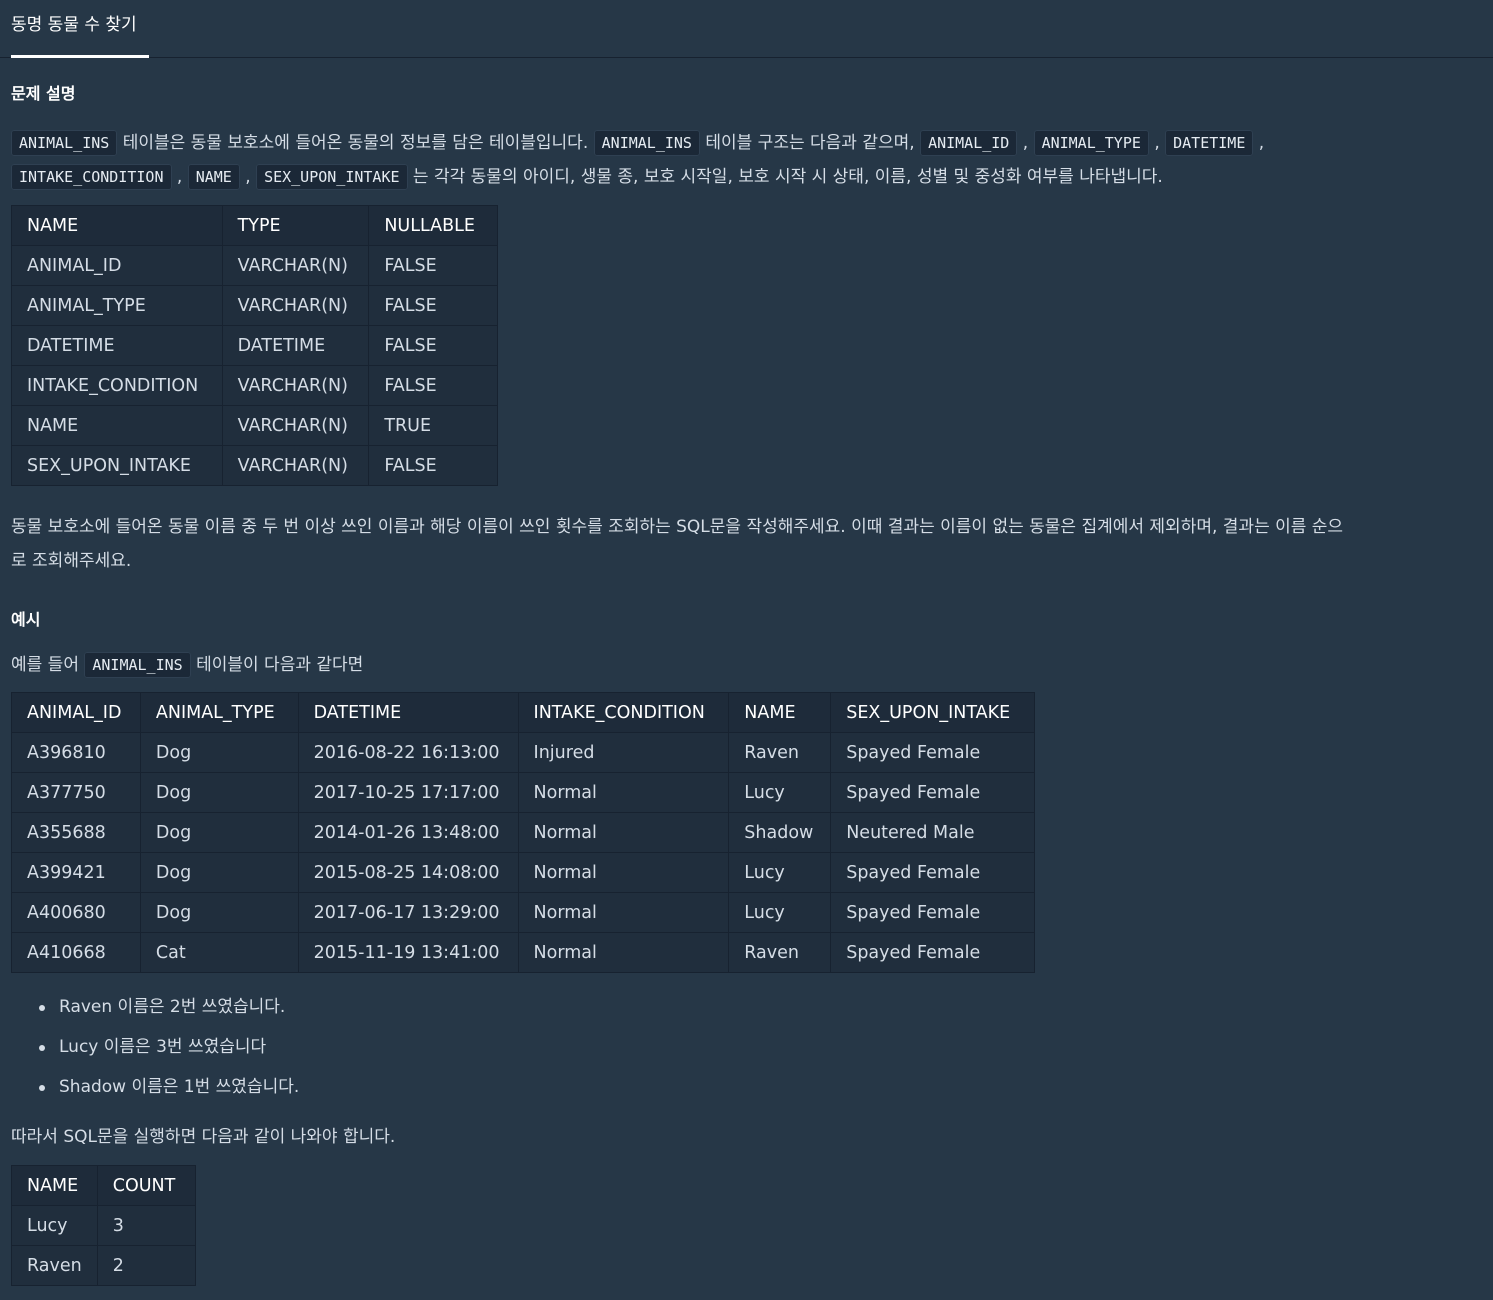 This screenshot has height=1300, width=1493. I want to click on code-name: NAME, so click(213, 177).